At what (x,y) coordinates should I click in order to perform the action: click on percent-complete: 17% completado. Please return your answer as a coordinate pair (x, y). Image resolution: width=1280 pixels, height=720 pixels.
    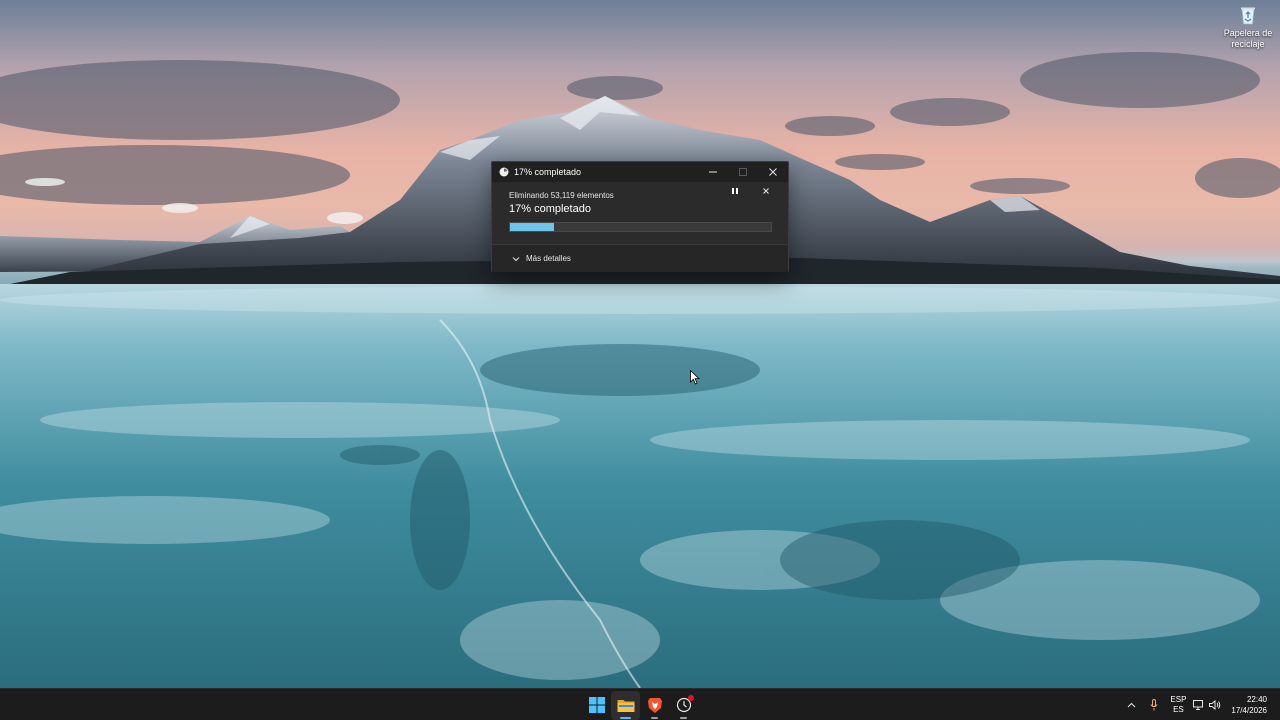
    Looking at the image, I should click on (550, 209).